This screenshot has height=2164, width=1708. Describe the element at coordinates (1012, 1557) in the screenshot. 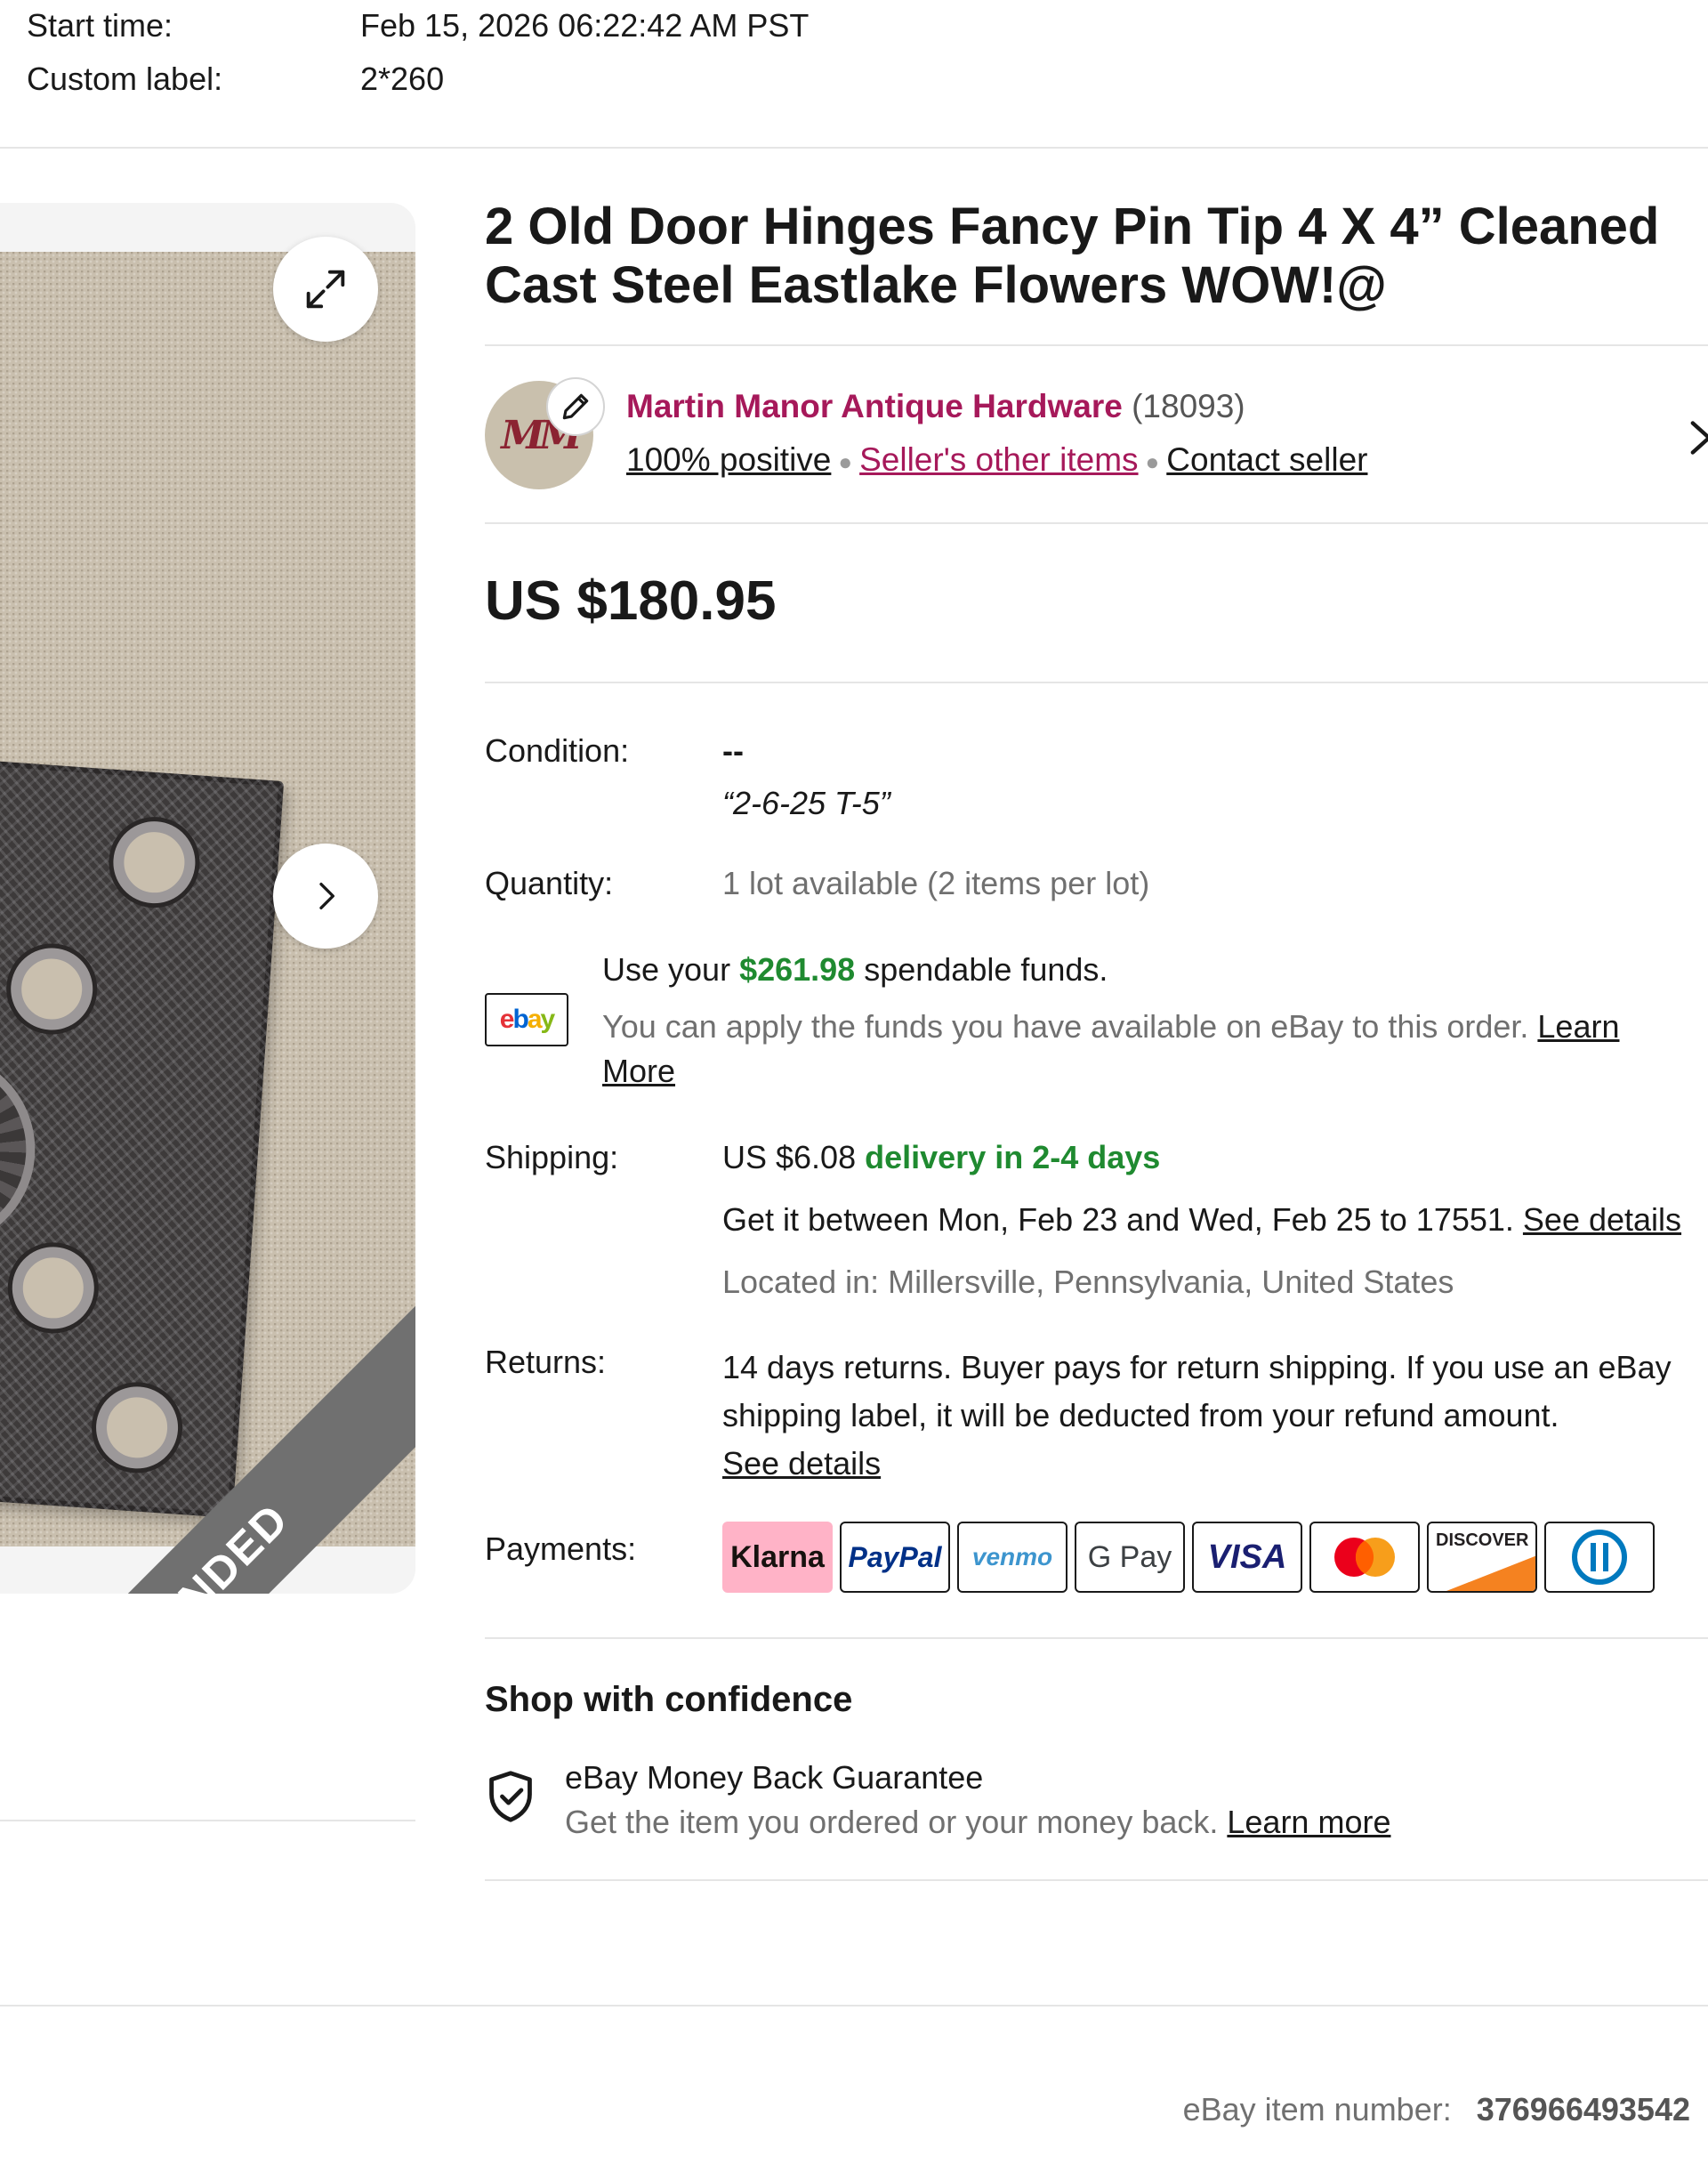

I see `venmo-icon: venmo` at that location.